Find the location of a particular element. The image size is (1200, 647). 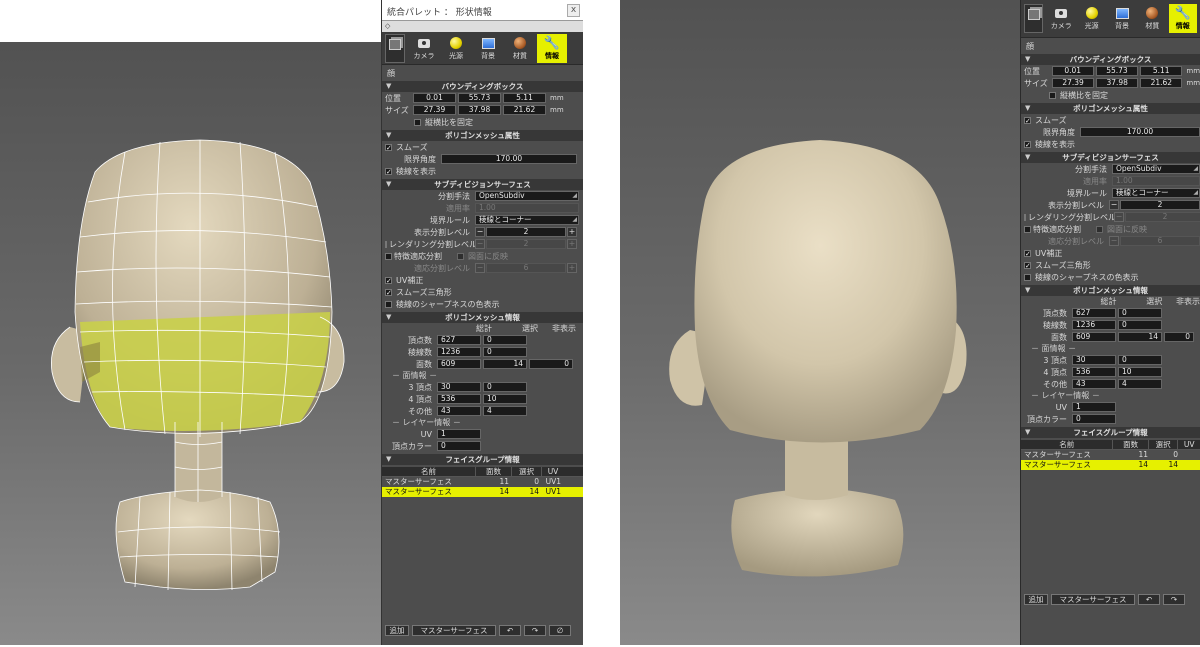

uv-fix-checkbox: ✓ is located at coordinates (388, 280).